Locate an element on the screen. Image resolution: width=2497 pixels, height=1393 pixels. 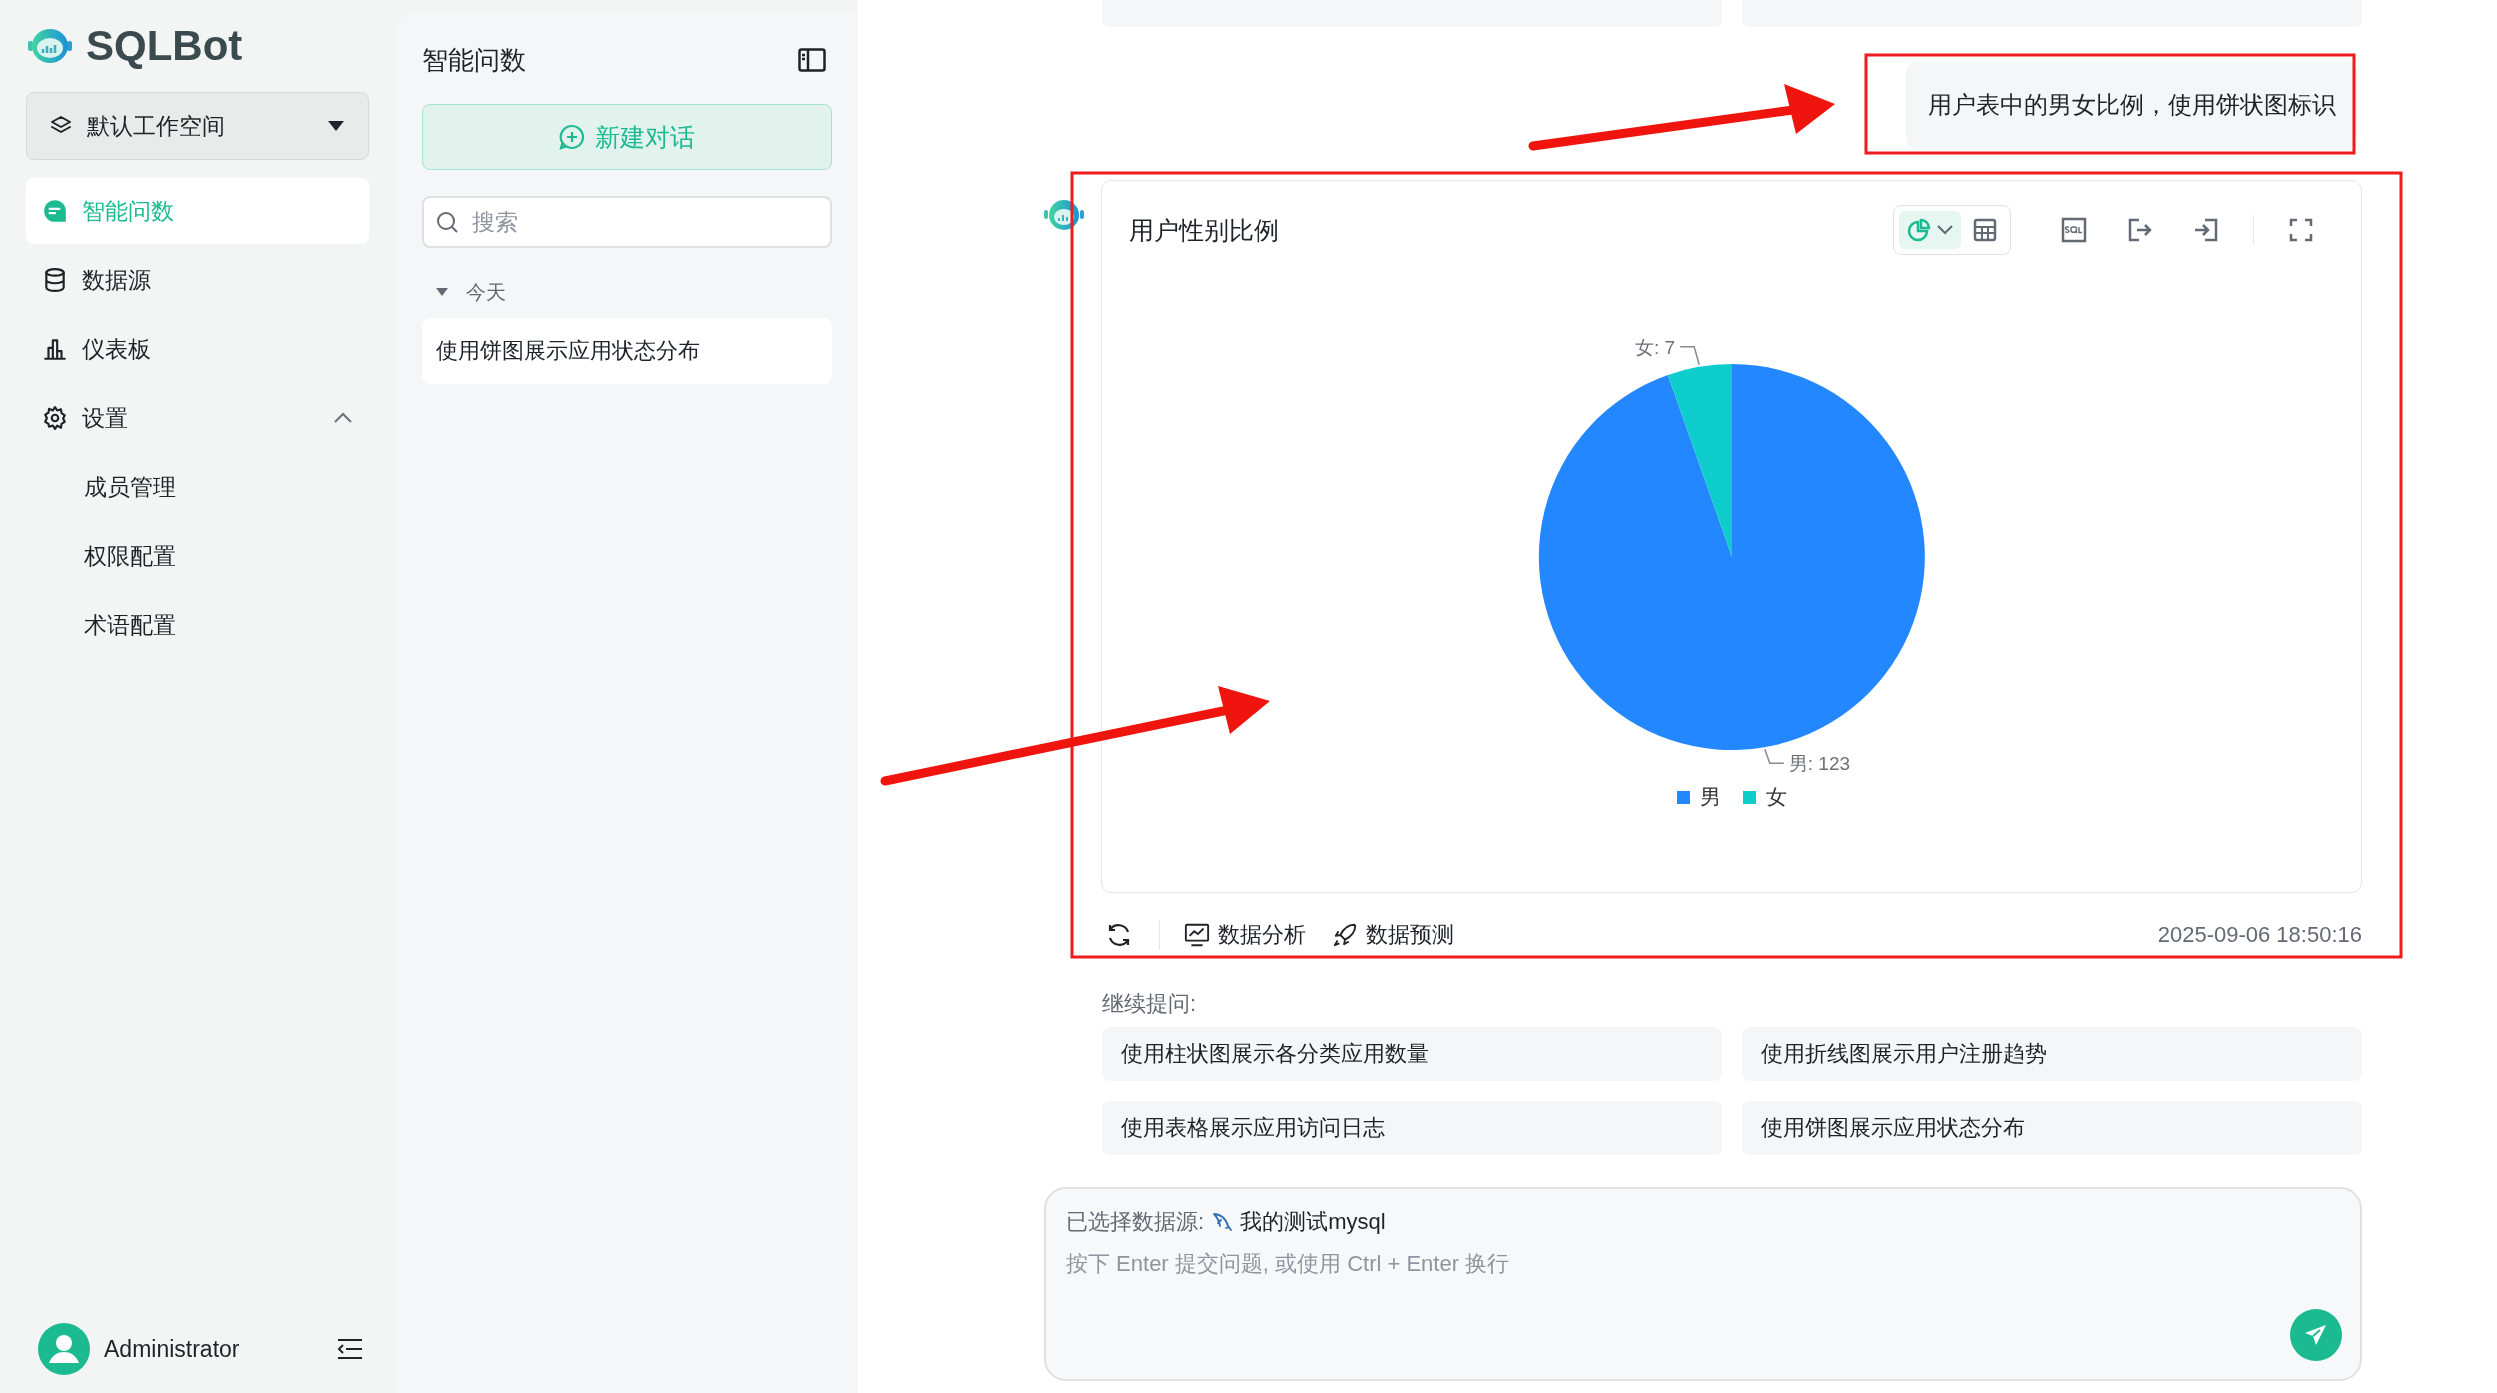
collapse-menu-icon is located at coordinates (350, 1349).